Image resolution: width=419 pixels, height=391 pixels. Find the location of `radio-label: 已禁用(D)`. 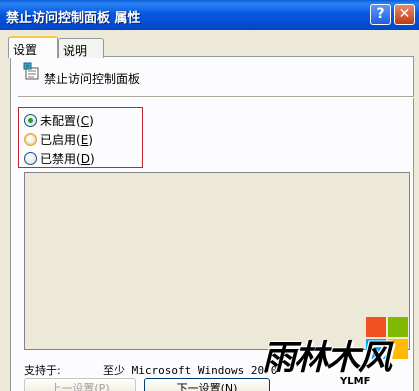

radio-label: 已禁用(D) is located at coordinates (67, 159).